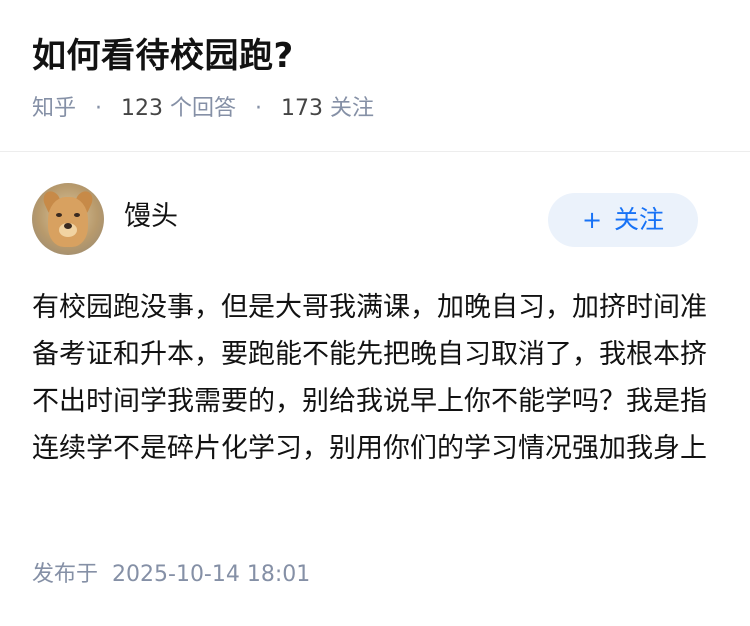  I want to click on publish-info: 发布于 2025-10-14 18:01, so click(171, 575).